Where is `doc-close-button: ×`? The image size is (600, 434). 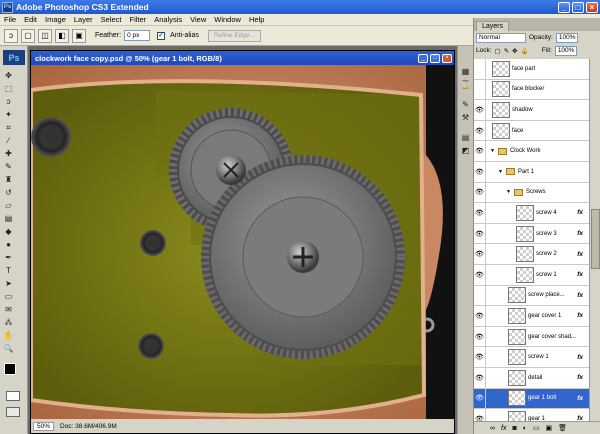
doc-close-button: × is located at coordinates (447, 58).